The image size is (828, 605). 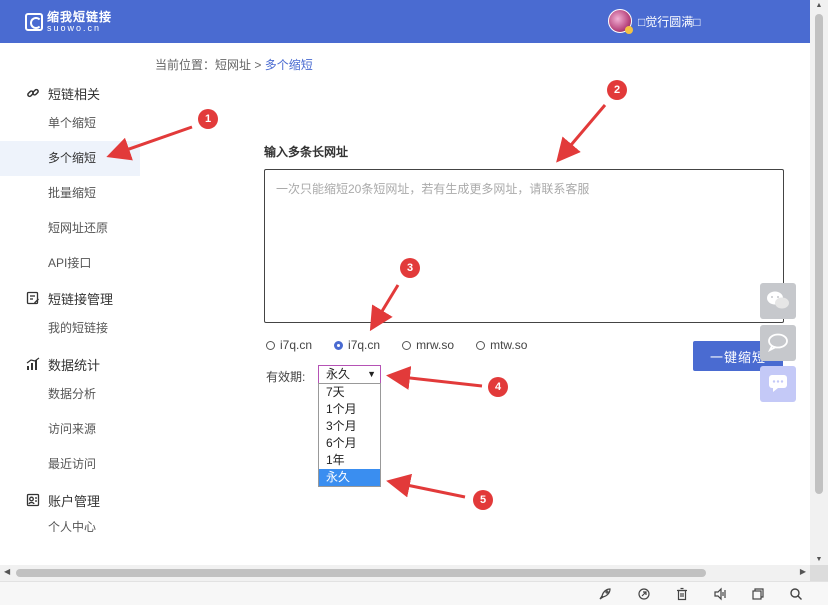 What do you see at coordinates (644, 594) in the screenshot?
I see `refresh-icon` at bounding box center [644, 594].